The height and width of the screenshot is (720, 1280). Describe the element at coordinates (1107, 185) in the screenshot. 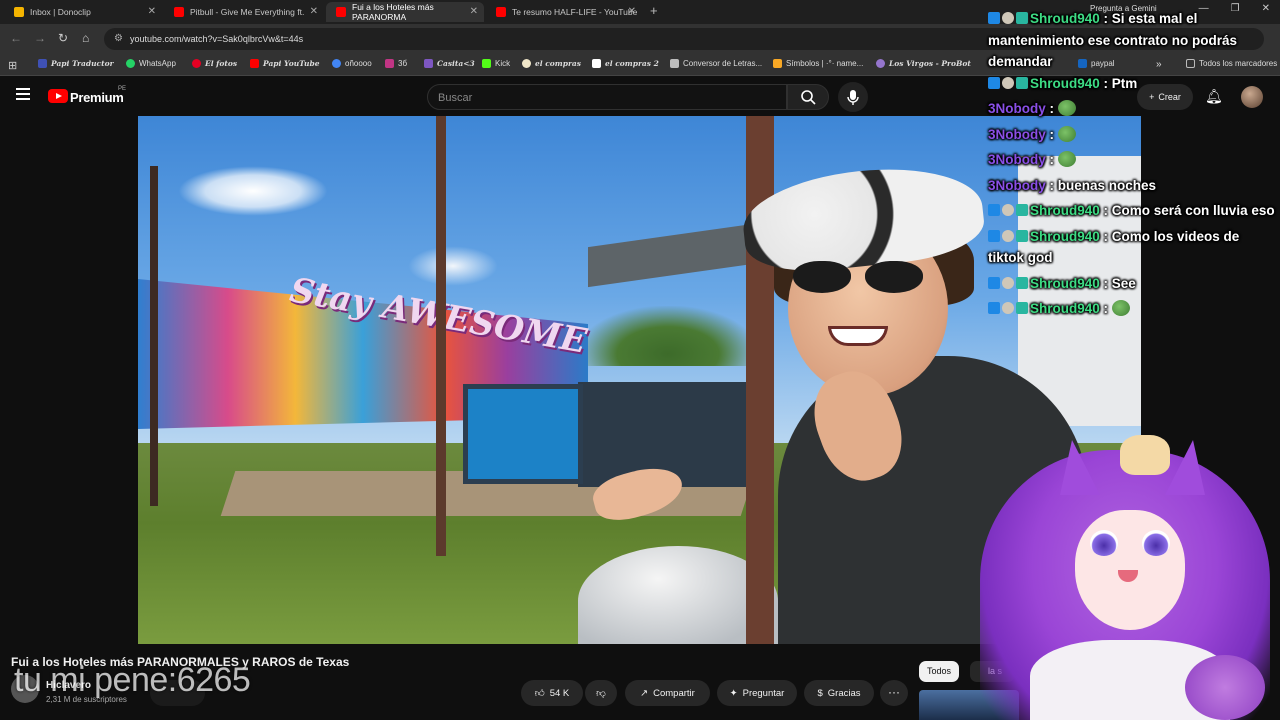

I see `chat-text: buenas noches` at that location.